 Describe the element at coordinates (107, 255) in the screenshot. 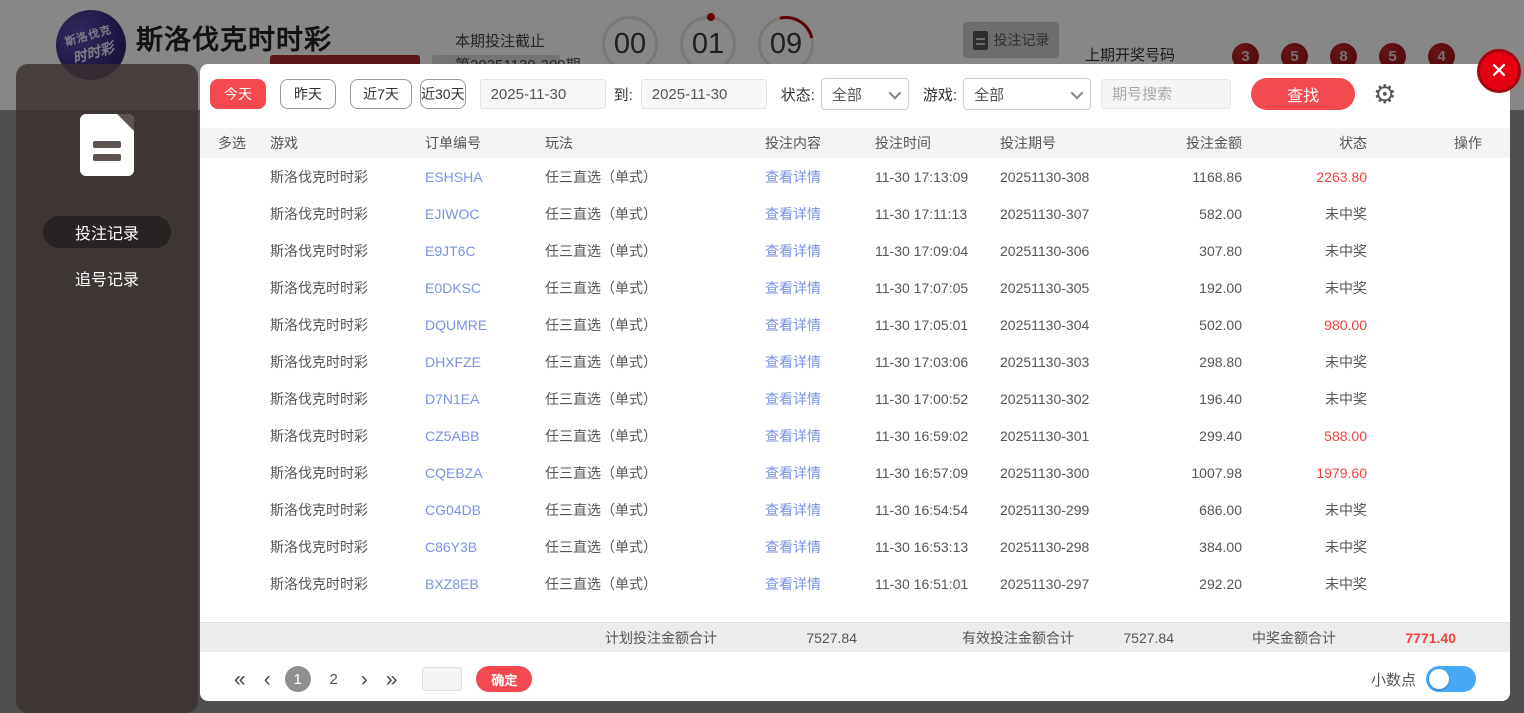

I see `sidebar-menu: 投注记录 追号记录` at that location.